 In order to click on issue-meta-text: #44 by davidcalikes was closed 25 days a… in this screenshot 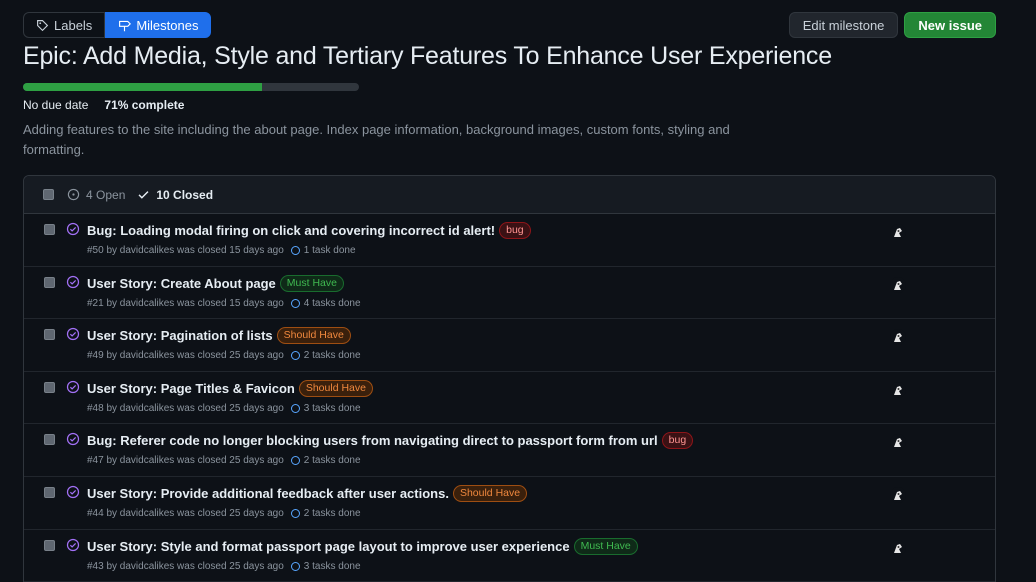, I will do `click(185, 513)`.